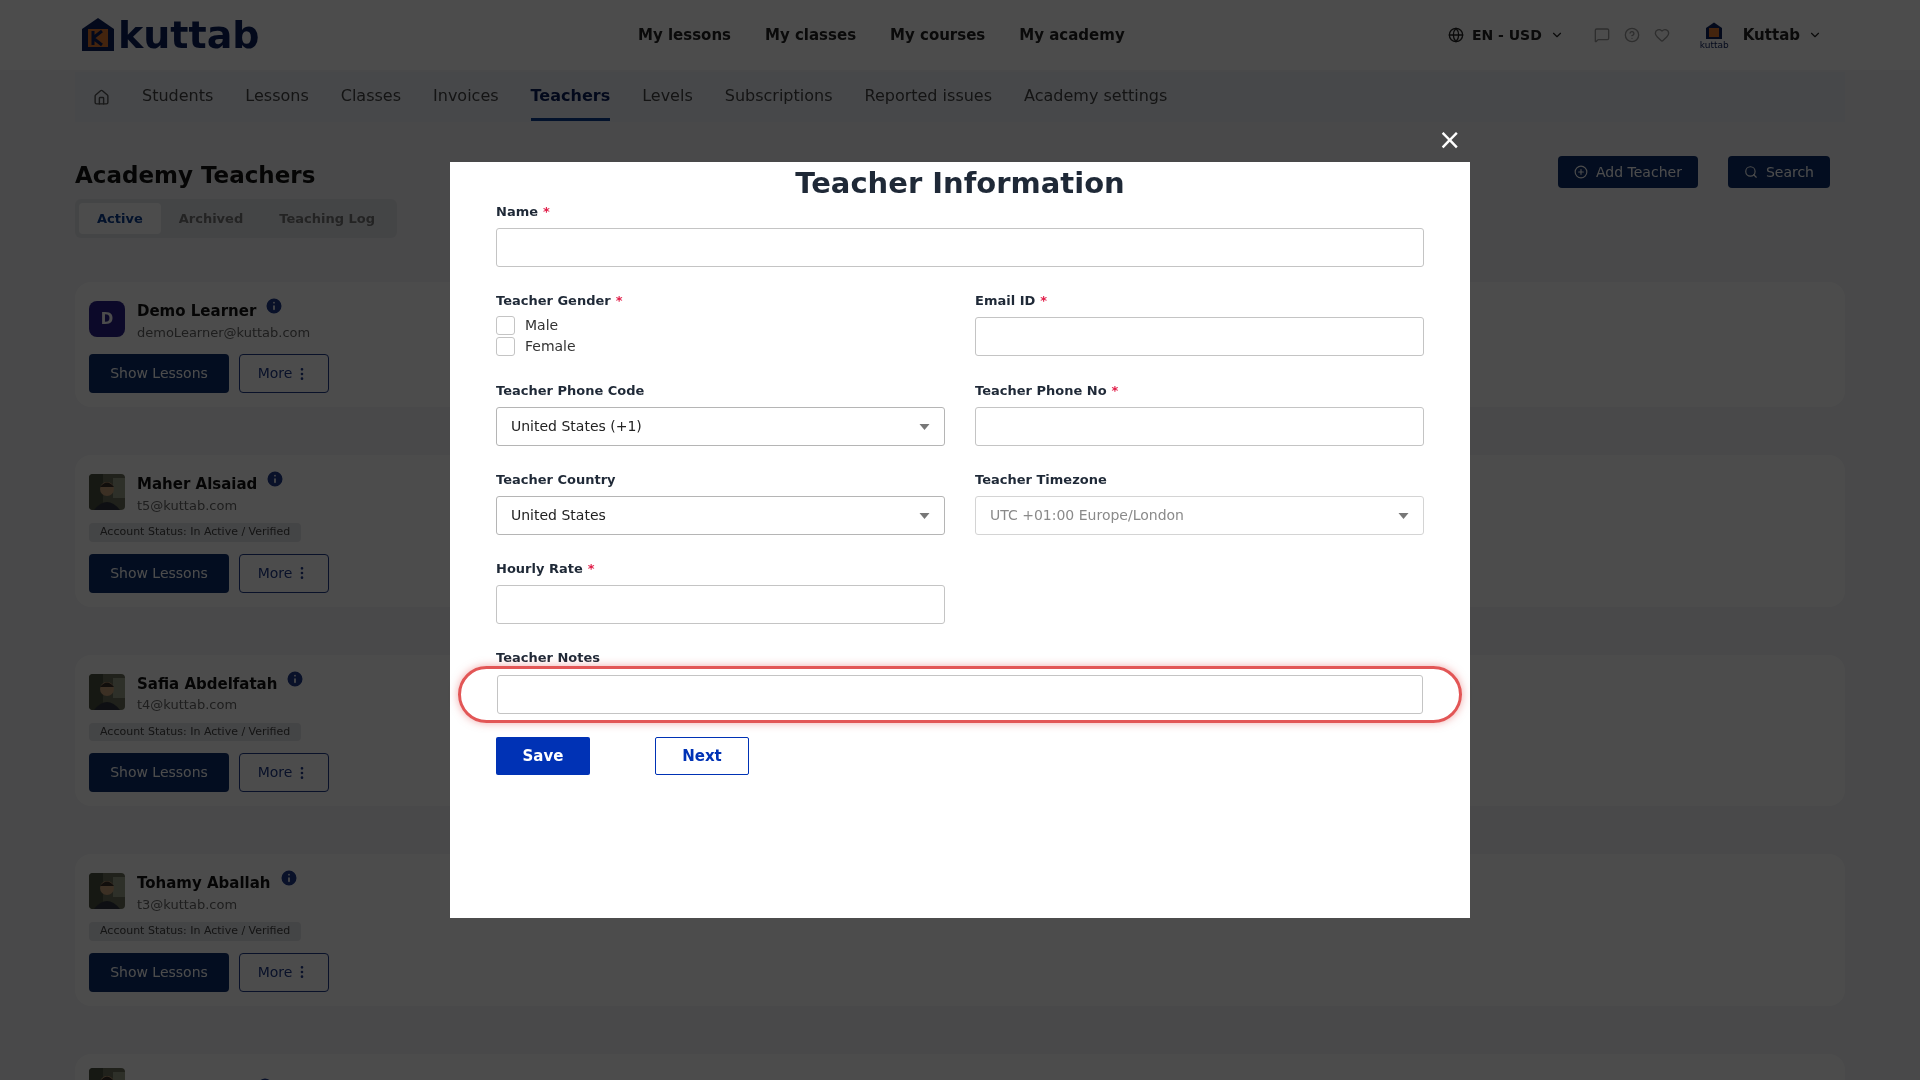 The image size is (1920, 1080). I want to click on close-button: ×, so click(1450, 140).